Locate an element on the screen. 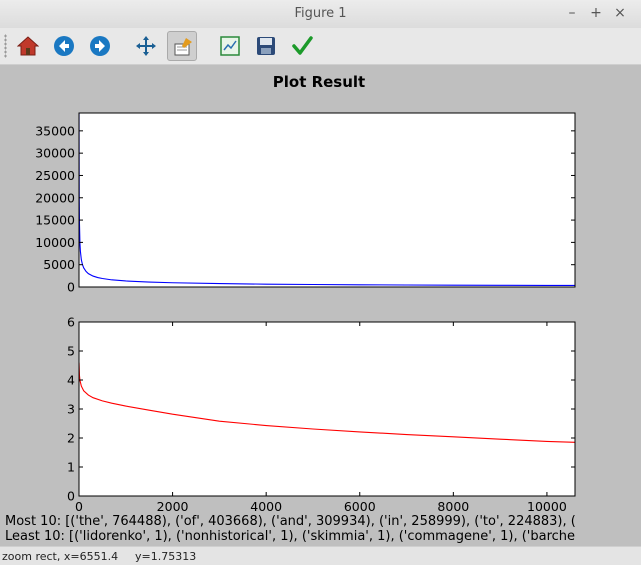 The width and height of the screenshot is (641, 565). y-tick-label: 4 is located at coordinates (71, 380).